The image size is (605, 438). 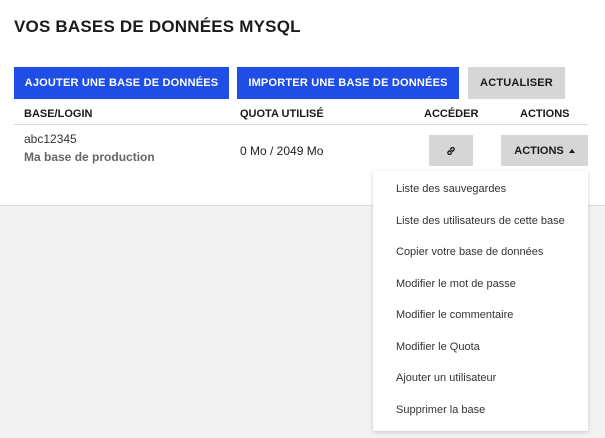 I want to click on menu-item-edit-comment: Modifier le commentaire, so click(x=454, y=315).